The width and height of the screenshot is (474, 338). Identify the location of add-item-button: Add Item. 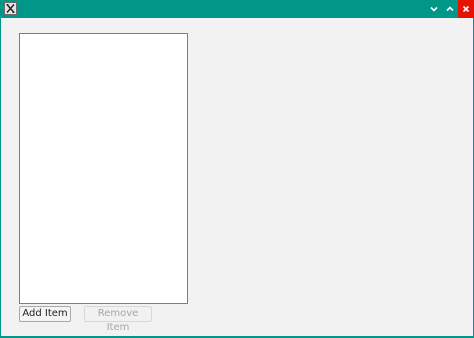
(45, 314).